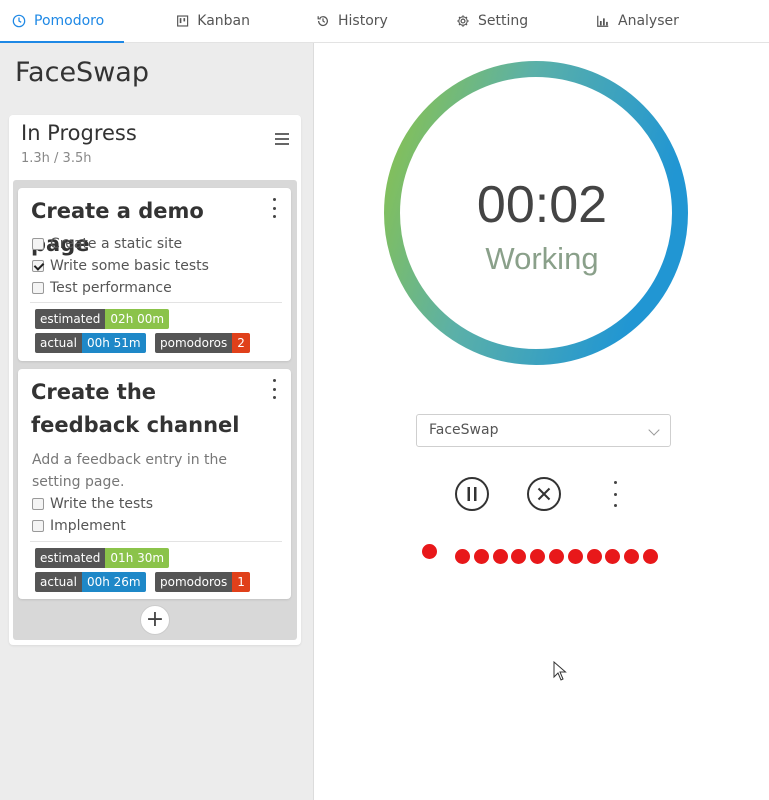 The width and height of the screenshot is (769, 800). Describe the element at coordinates (648, 21) in the screenshot. I see `tab-label: Analyser` at that location.